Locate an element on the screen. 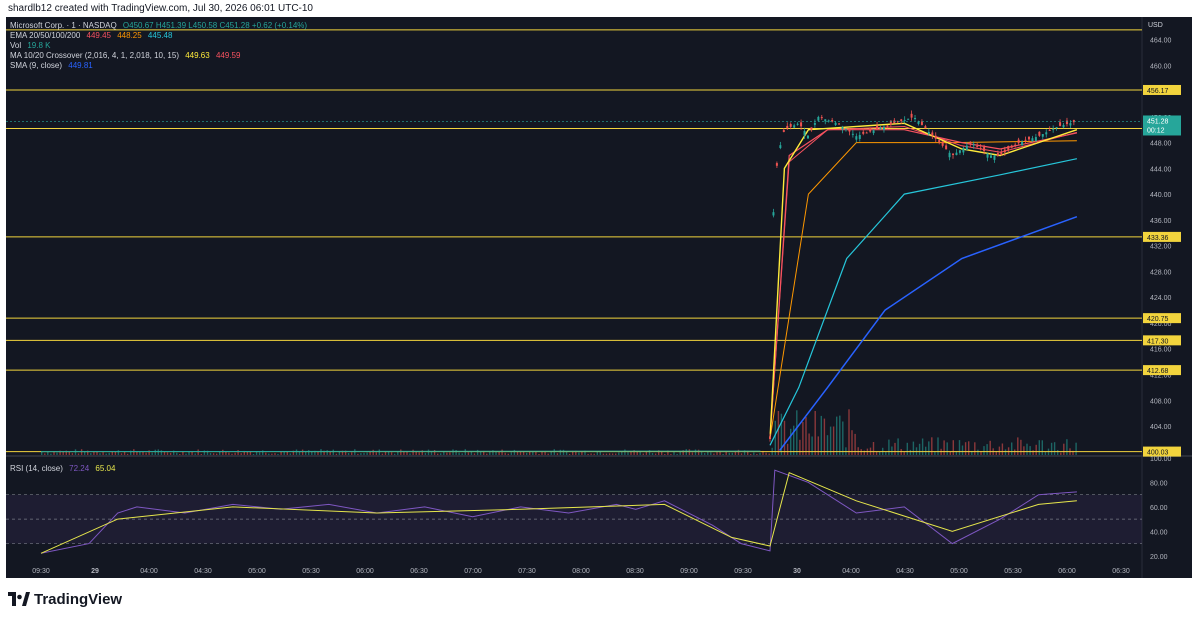  time-tick-label: 04:00 is located at coordinates (149, 571).